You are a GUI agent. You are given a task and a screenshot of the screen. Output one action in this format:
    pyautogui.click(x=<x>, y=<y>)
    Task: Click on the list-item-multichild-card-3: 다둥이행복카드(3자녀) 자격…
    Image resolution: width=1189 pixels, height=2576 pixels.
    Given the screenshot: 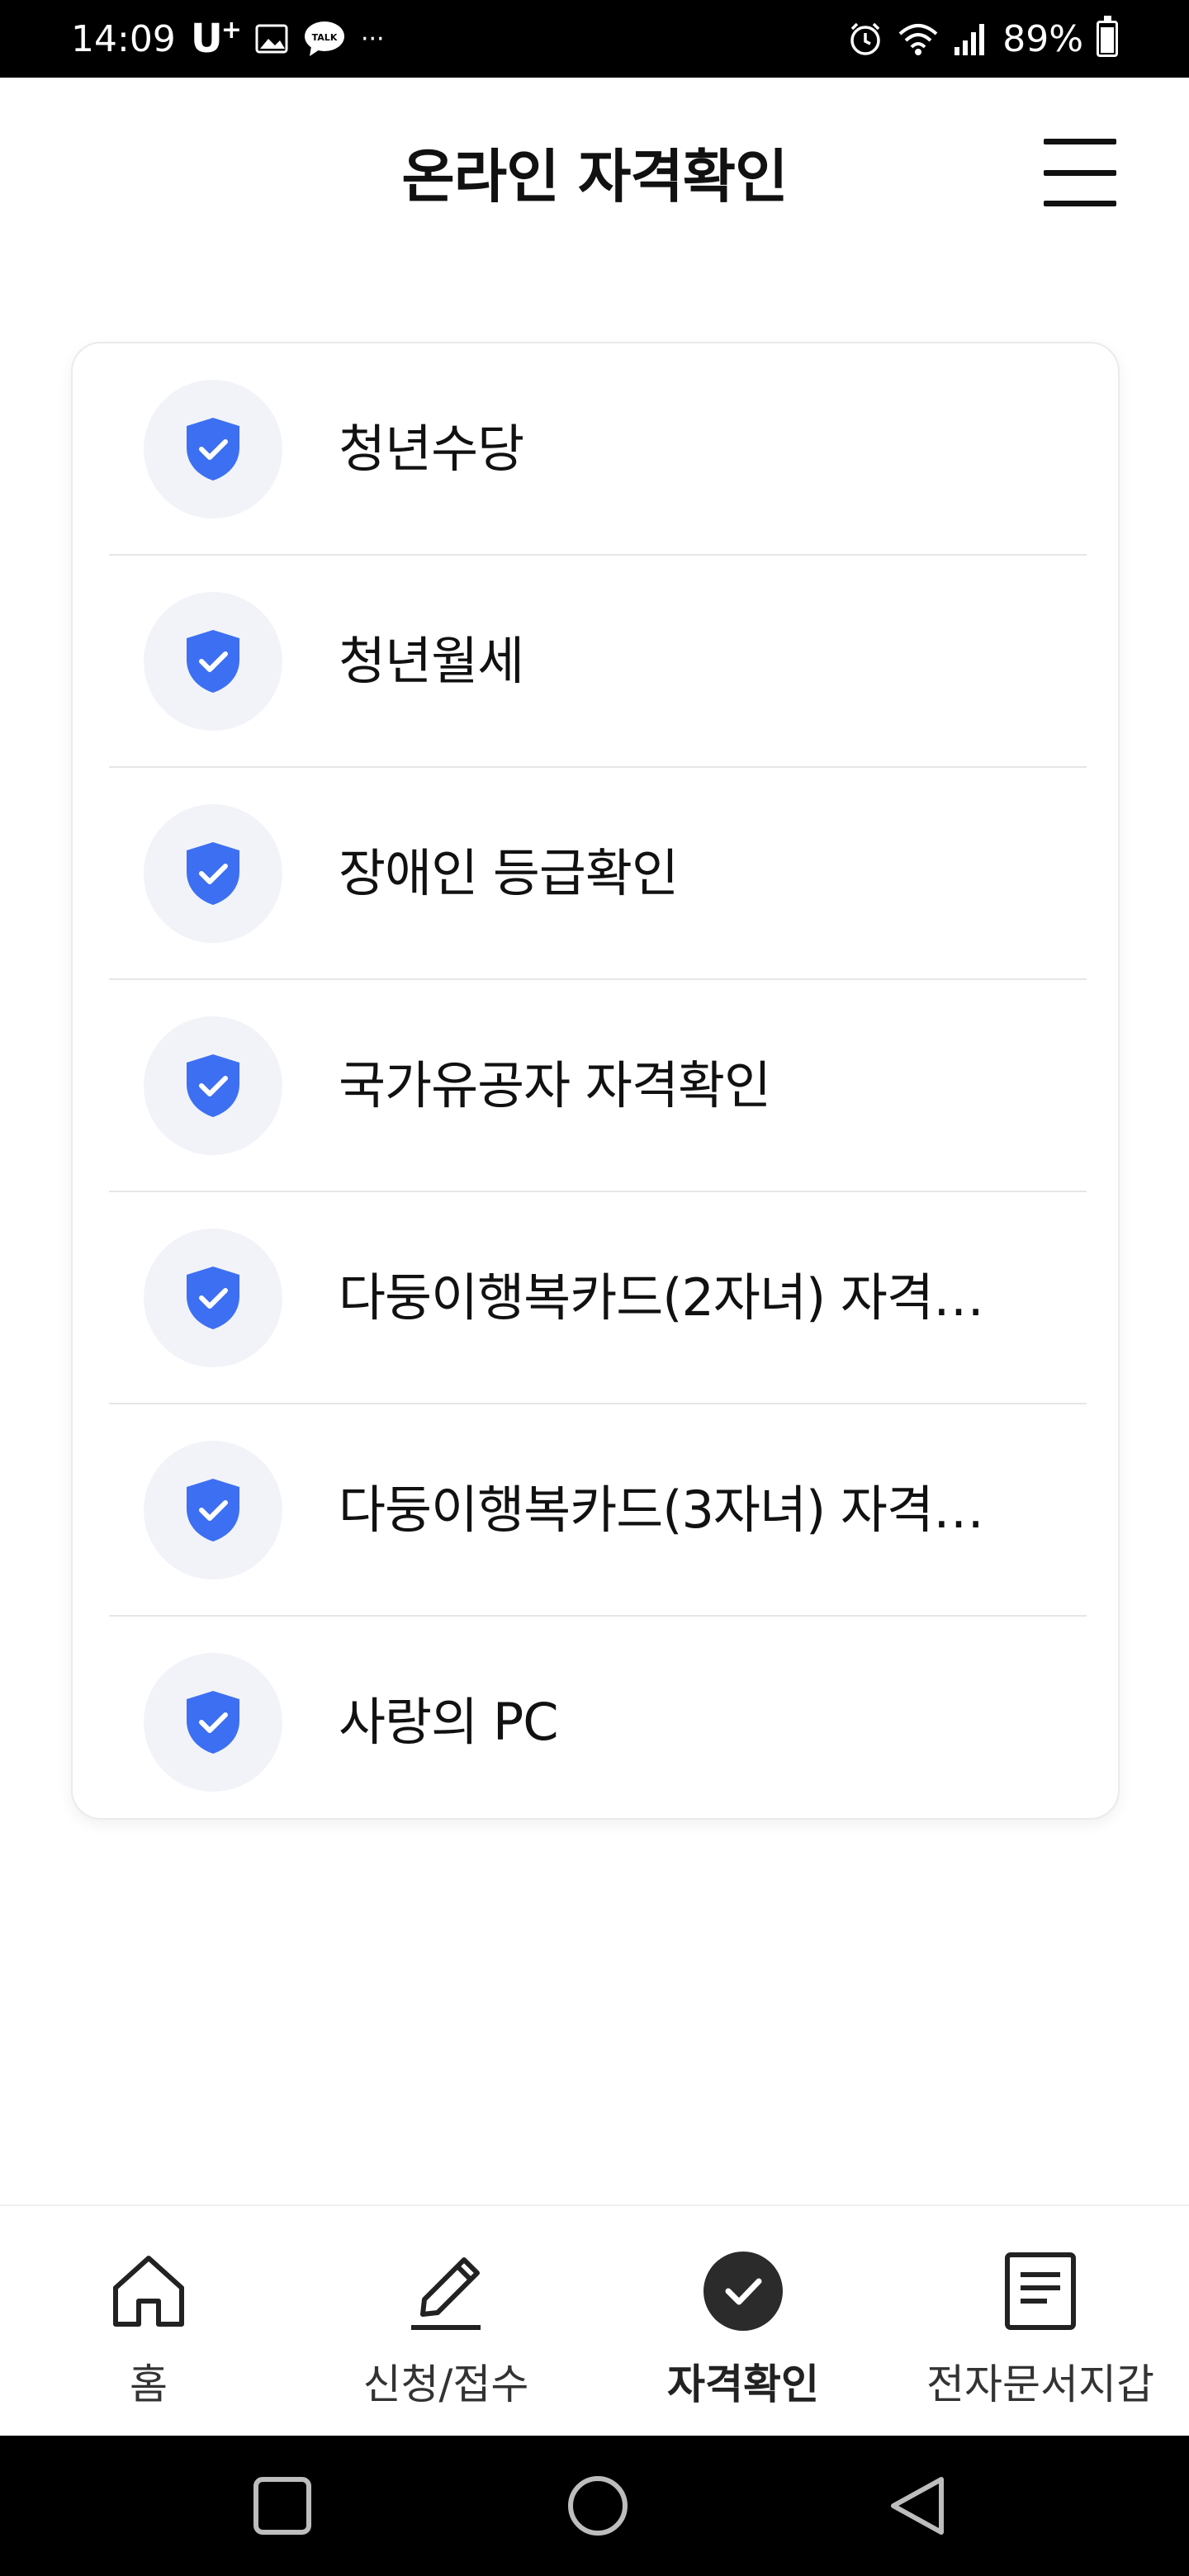 What is the action you would take?
    pyautogui.click(x=597, y=1509)
    